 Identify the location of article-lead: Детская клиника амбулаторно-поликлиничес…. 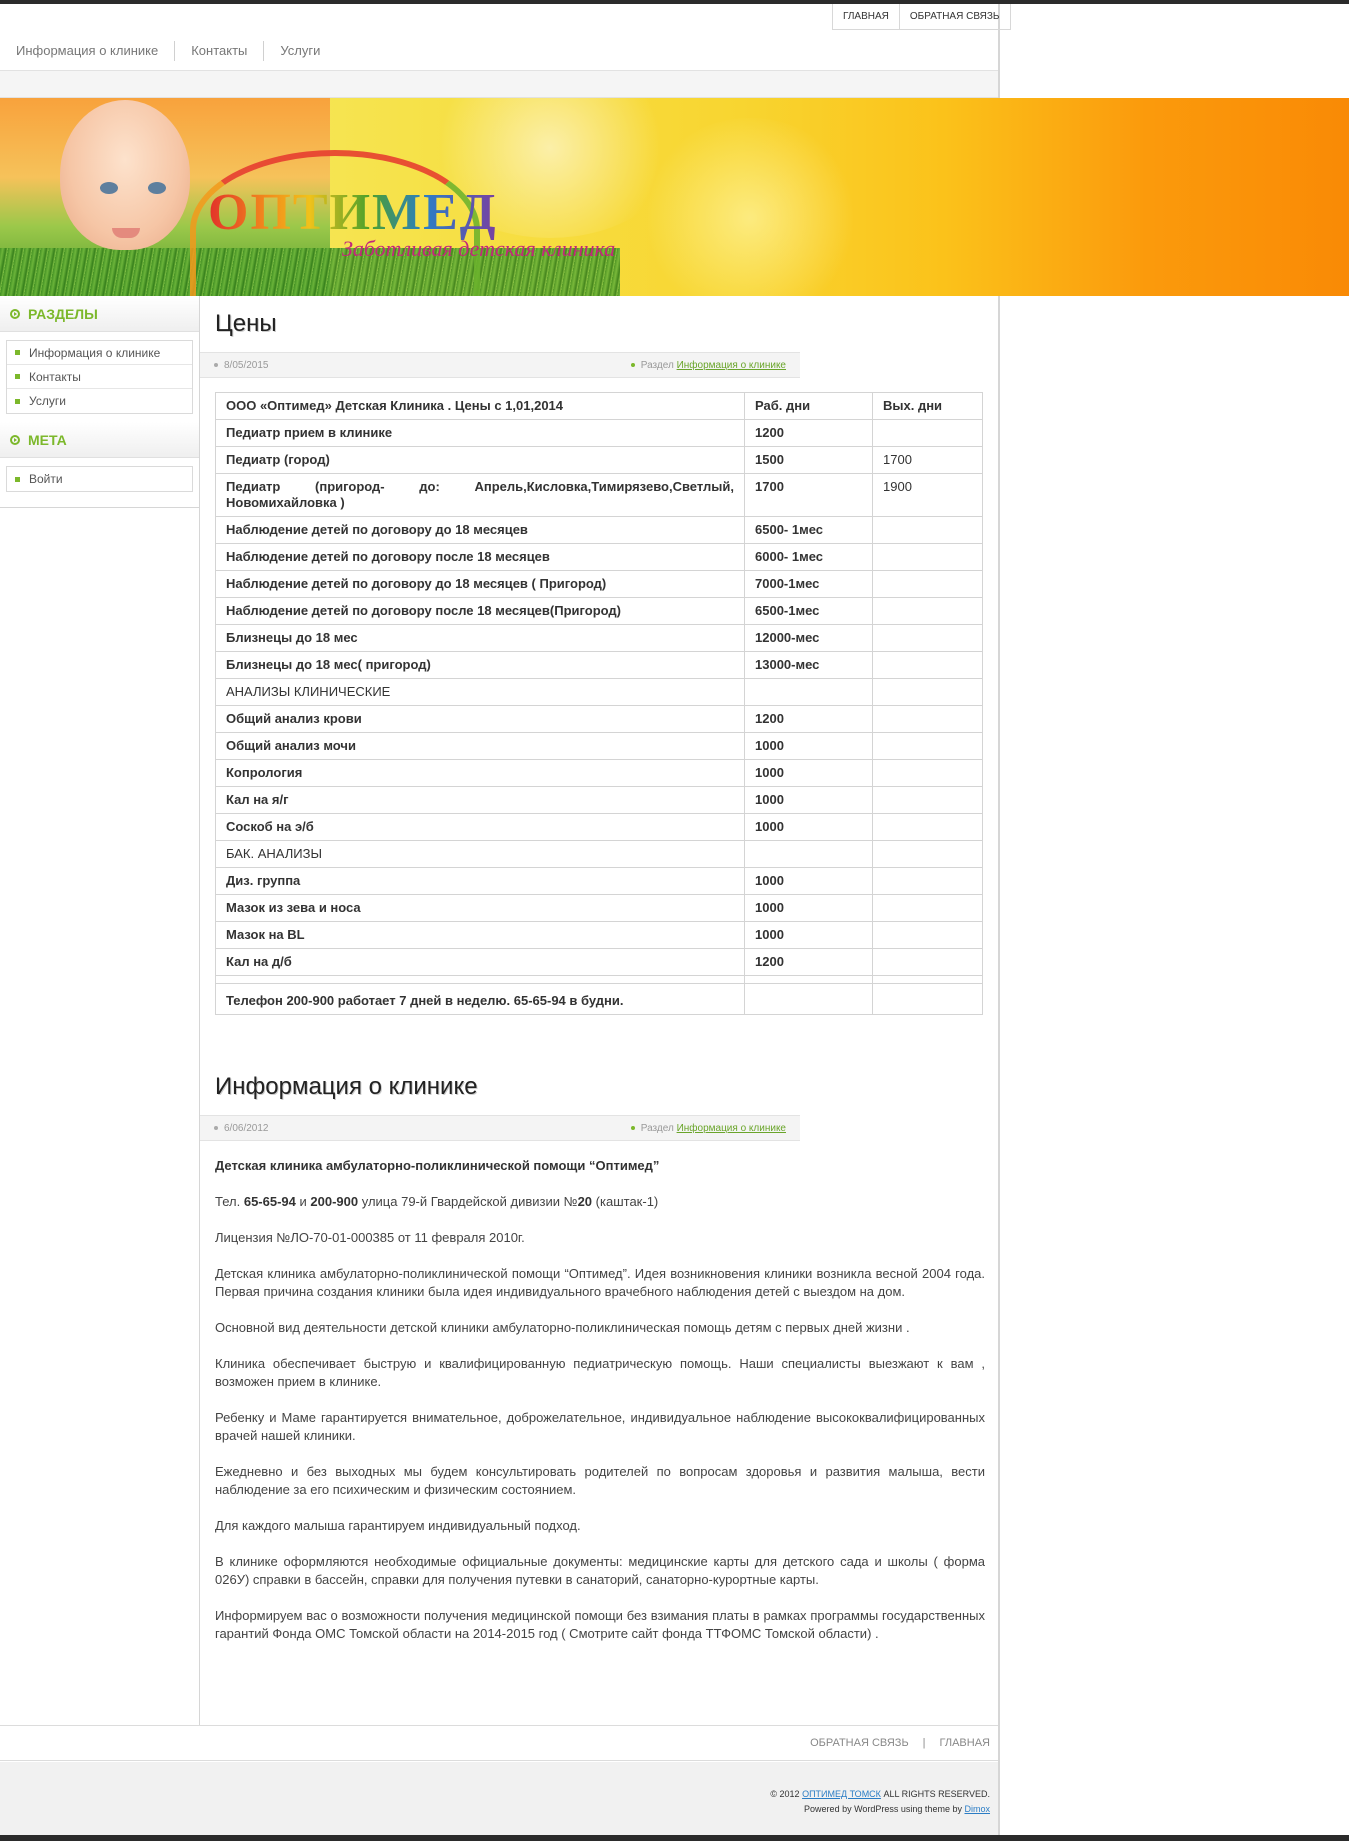
(437, 1165).